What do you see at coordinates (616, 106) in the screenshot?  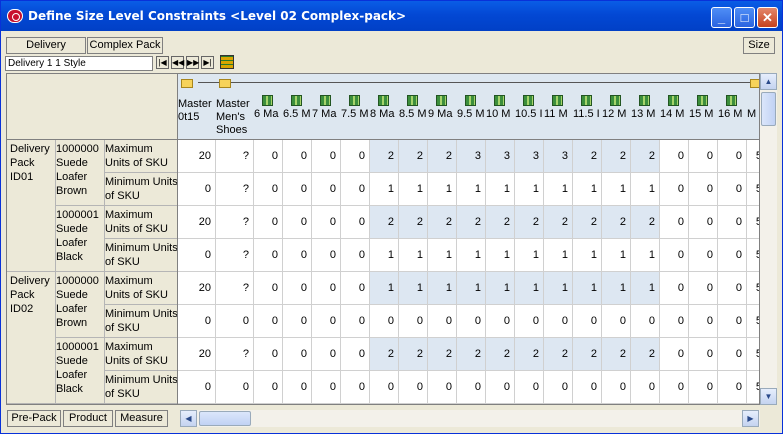 I see `column-header: 12 M` at bounding box center [616, 106].